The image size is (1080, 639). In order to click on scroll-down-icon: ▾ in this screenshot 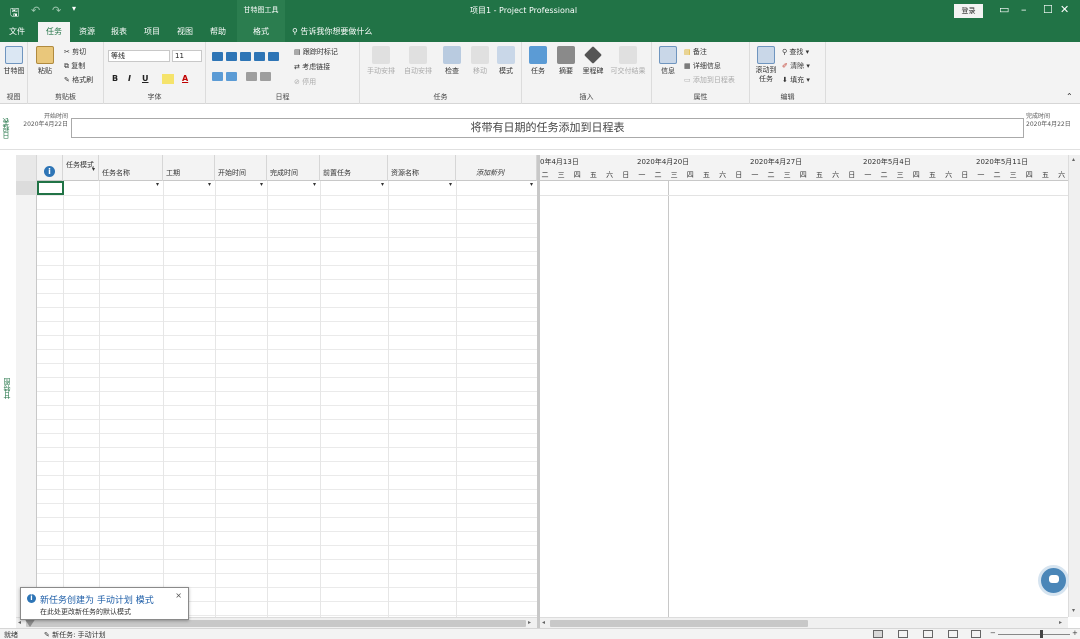, I will do `click(1073, 610)`.